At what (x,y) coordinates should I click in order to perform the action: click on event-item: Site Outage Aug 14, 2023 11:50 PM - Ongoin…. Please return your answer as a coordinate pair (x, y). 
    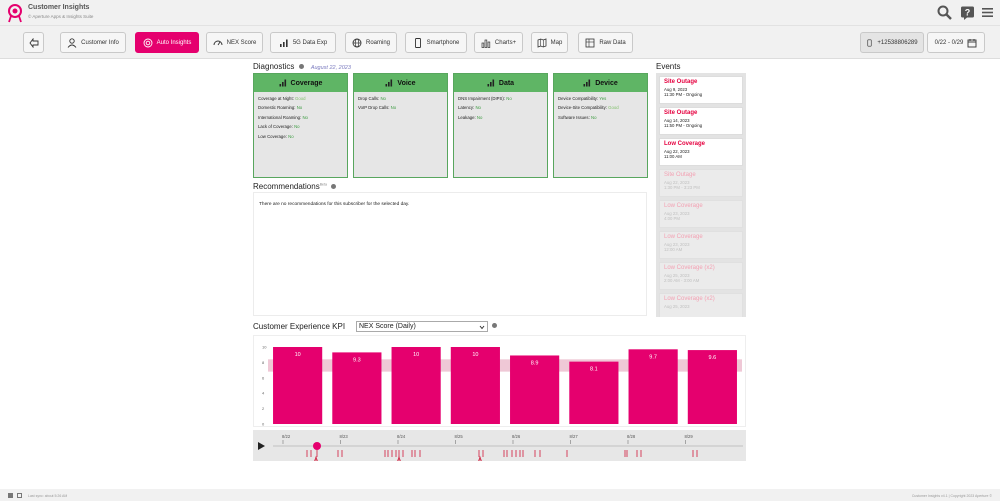
    Looking at the image, I should click on (701, 121).